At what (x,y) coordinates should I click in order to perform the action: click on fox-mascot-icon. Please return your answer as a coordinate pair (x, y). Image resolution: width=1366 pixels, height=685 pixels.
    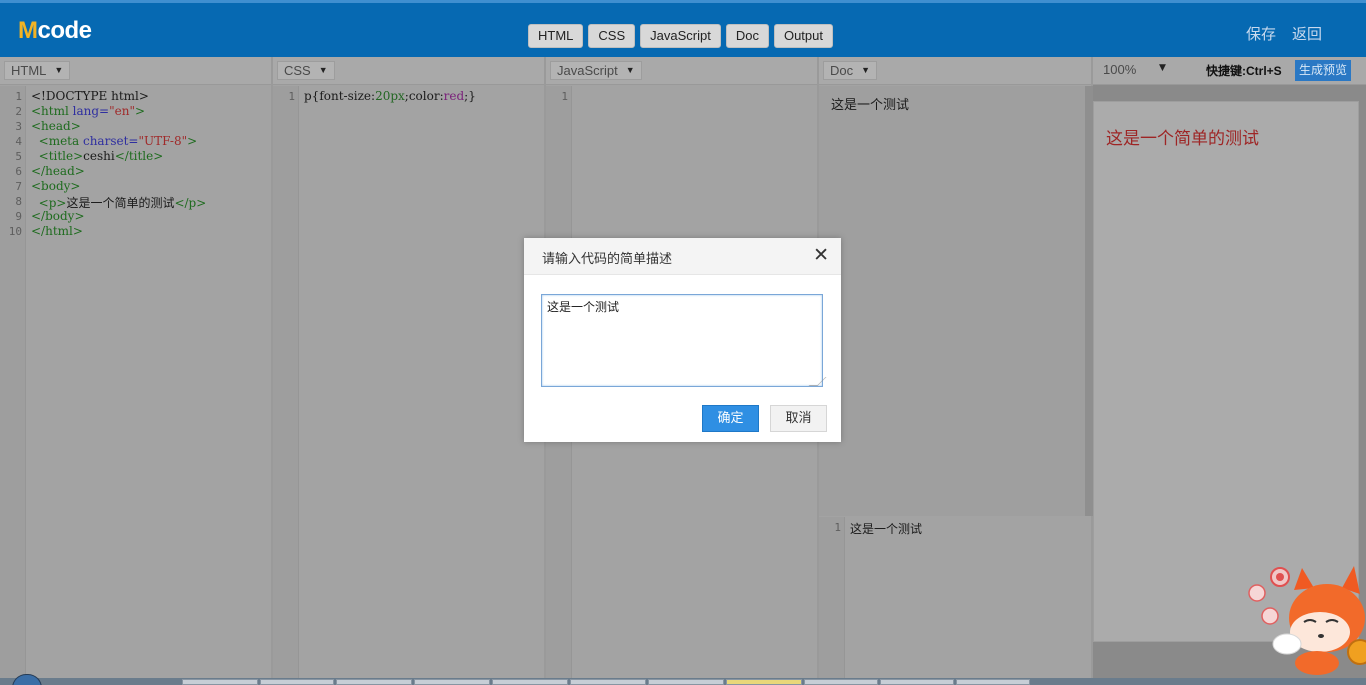
    Looking at the image, I should click on (1304, 619).